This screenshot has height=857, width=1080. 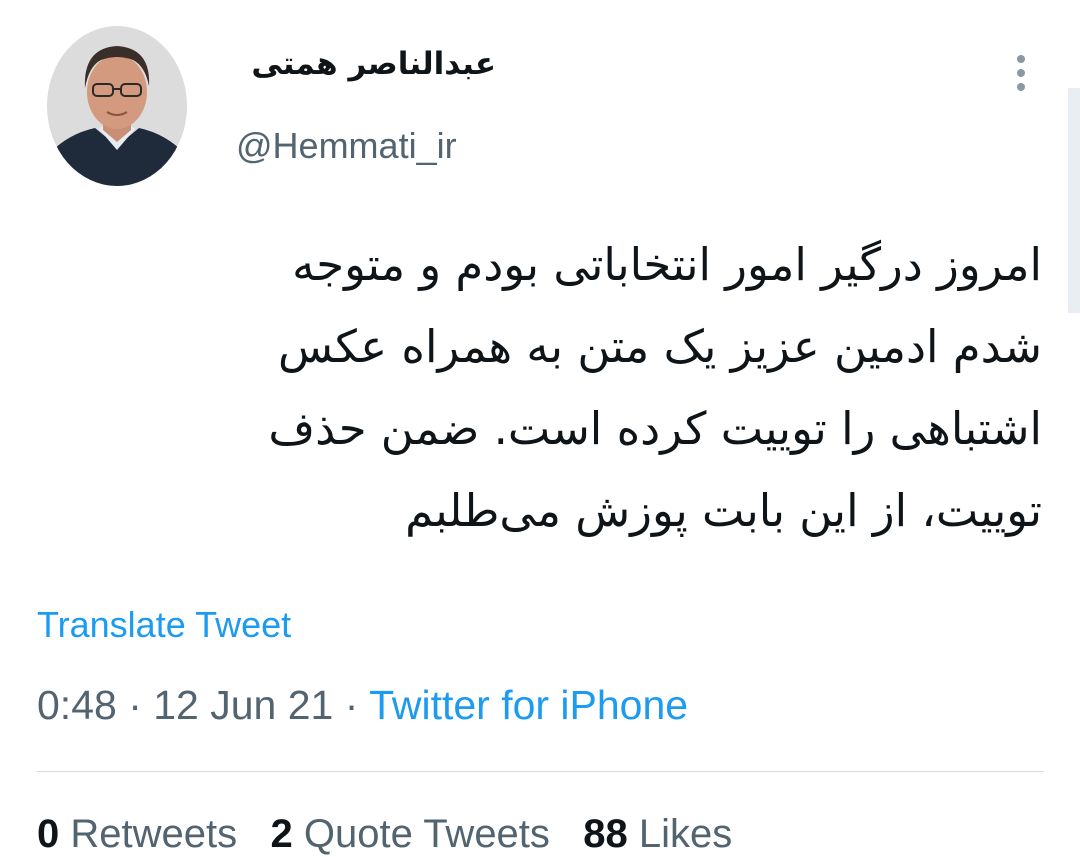 I want to click on likes-label: Likes, so click(x=685, y=834).